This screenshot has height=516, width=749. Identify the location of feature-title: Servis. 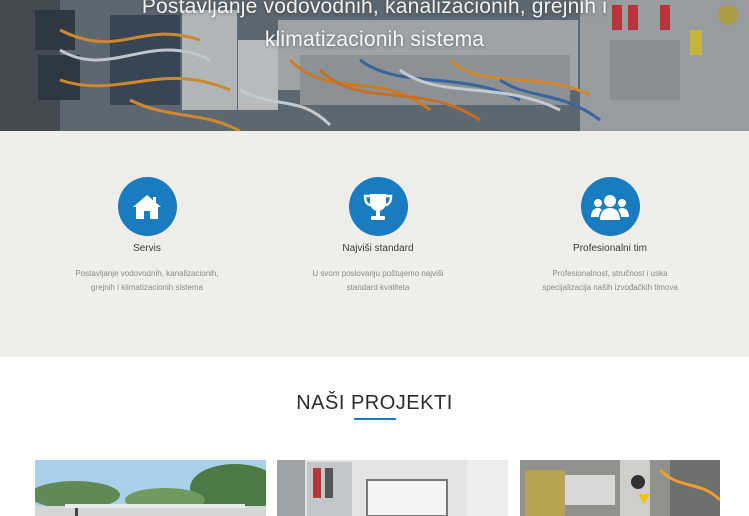
(147, 248).